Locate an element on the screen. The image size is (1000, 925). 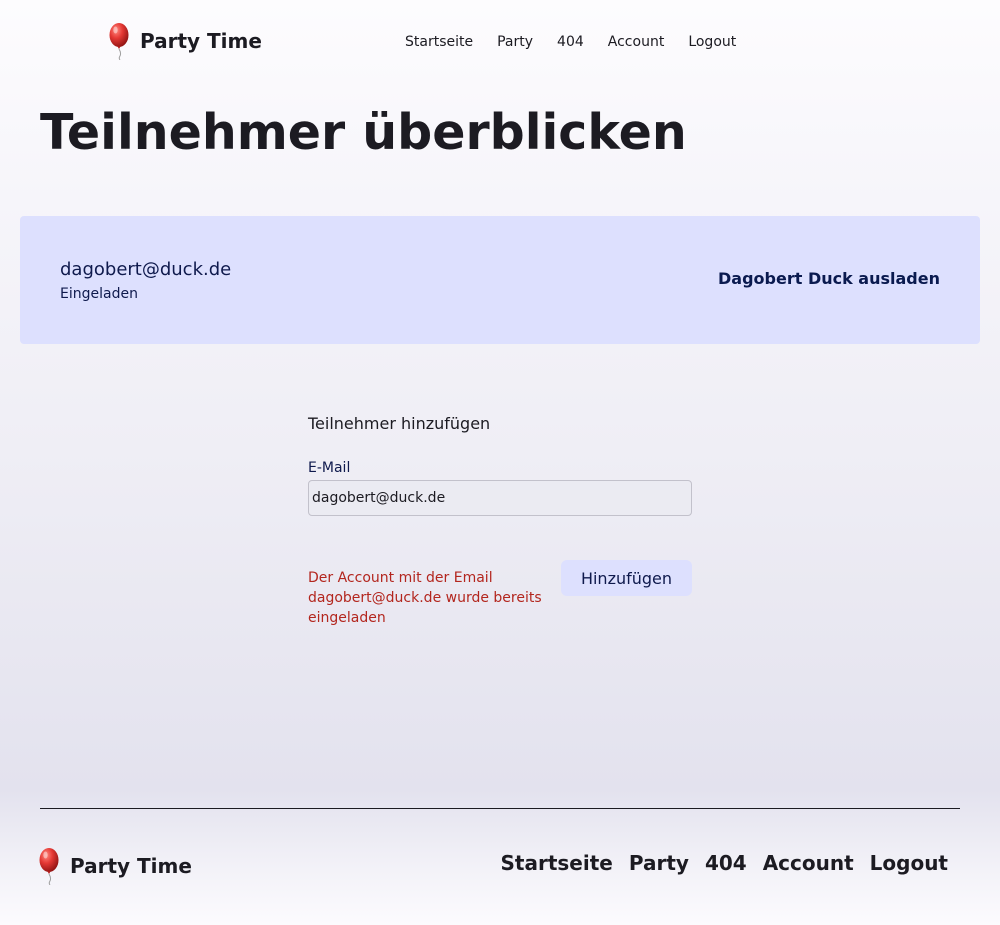
footer-nav-link-account: Account is located at coordinates (808, 863).